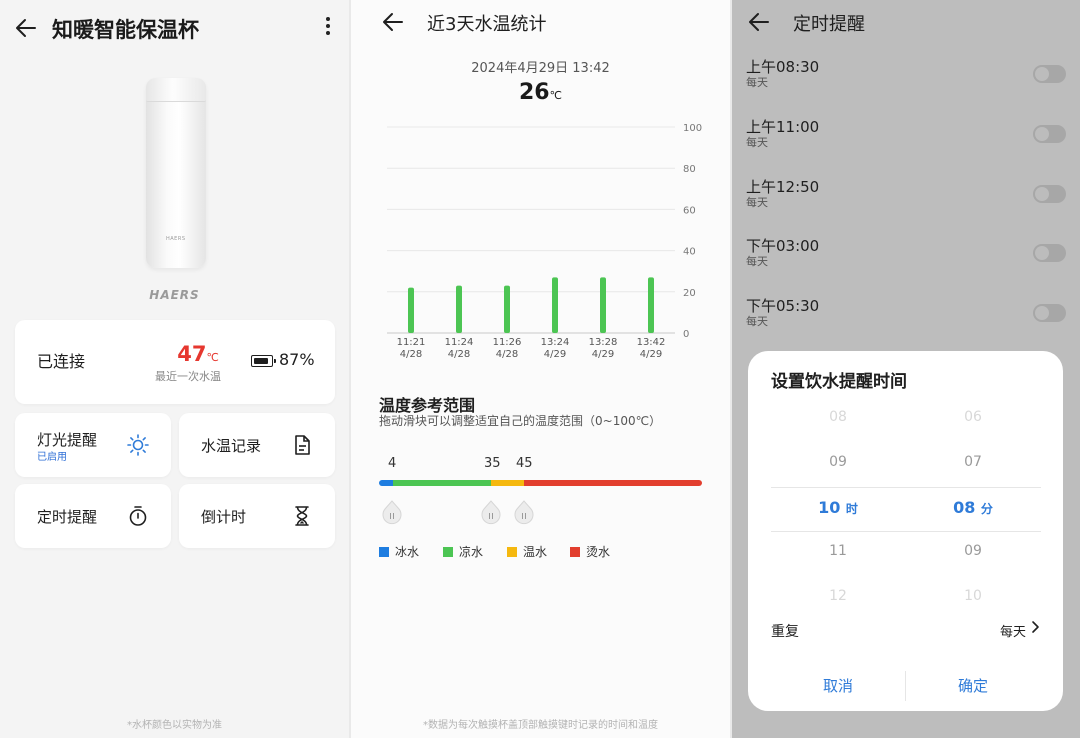 The image size is (1080, 738). I want to click on x-tick-time: 13:24, so click(555, 342).